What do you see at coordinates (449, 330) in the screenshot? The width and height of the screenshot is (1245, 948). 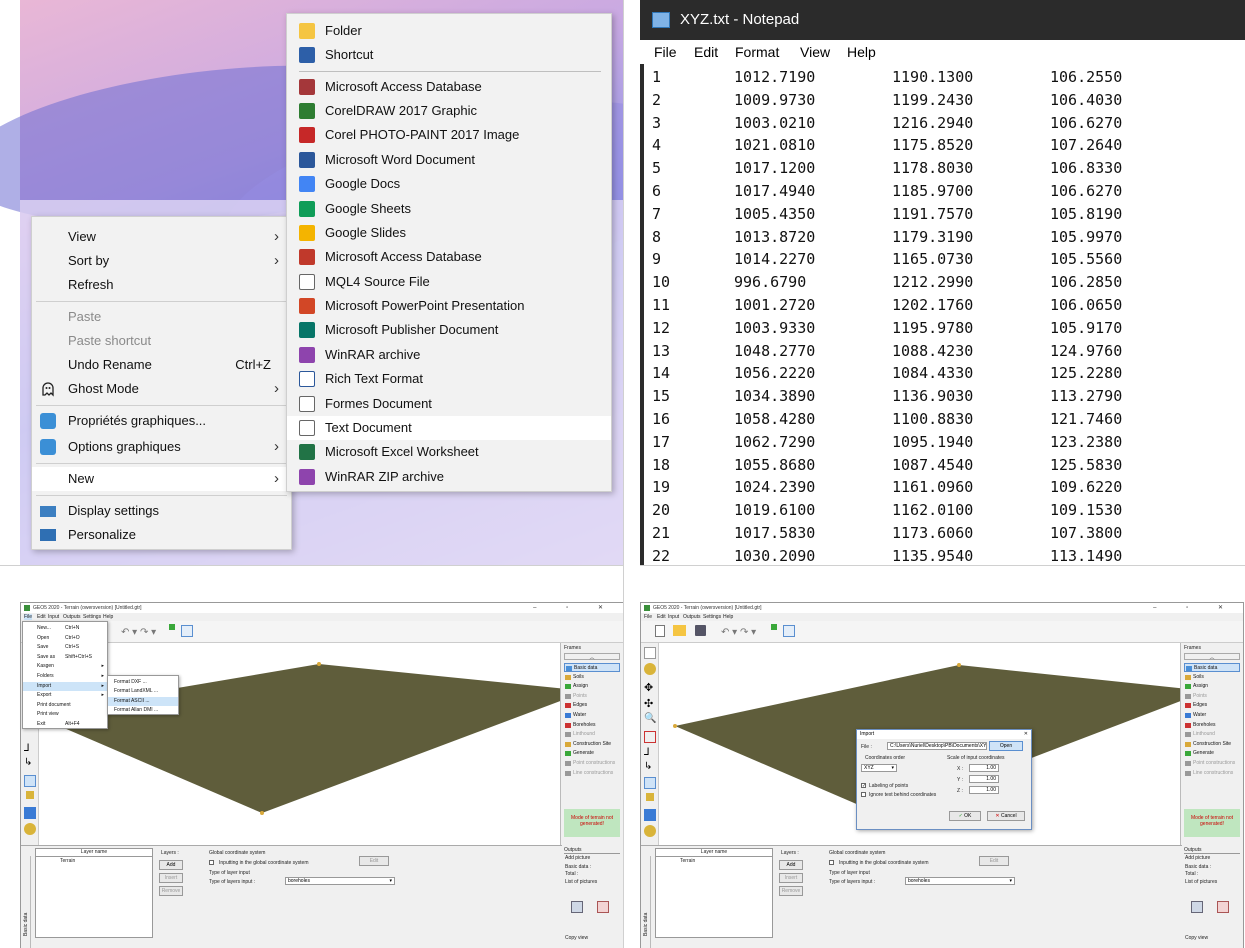 I see `new-item-publisher: Microsoft Publisher Document` at bounding box center [449, 330].